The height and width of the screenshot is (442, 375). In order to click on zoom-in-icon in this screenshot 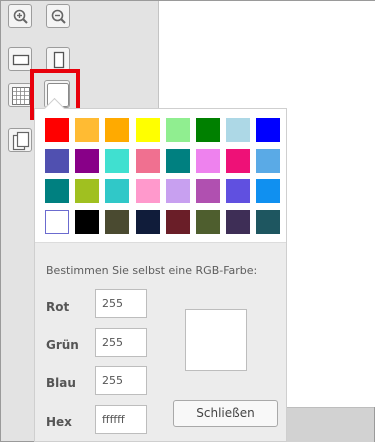, I will do `click(20, 16)`.